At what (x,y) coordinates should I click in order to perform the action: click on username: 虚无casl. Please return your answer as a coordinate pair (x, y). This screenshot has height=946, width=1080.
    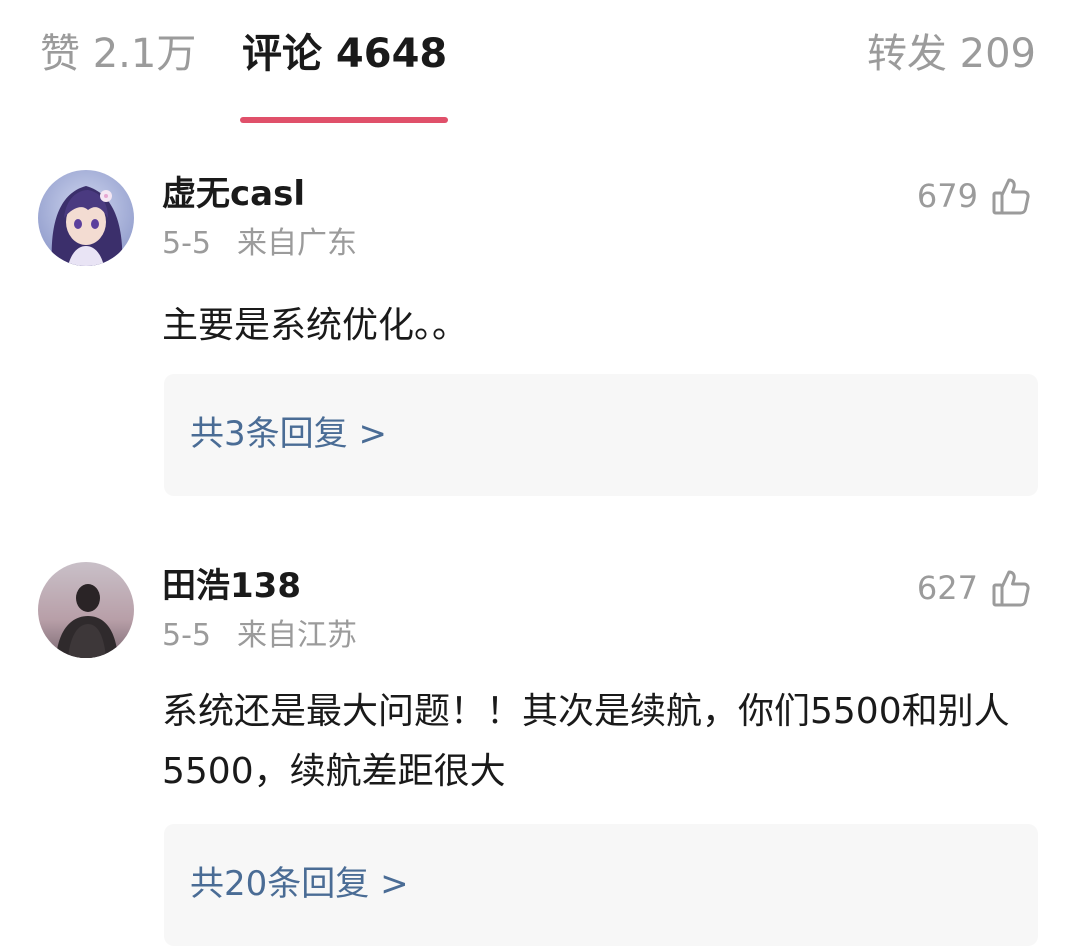
    Looking at the image, I should click on (233, 194).